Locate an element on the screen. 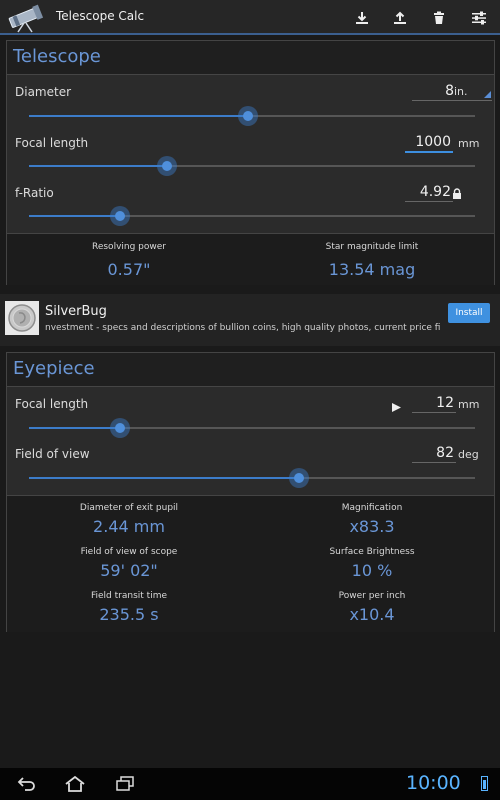 The height and width of the screenshot is (800, 500). f-ratio-slider-thumb is located at coordinates (120, 216).